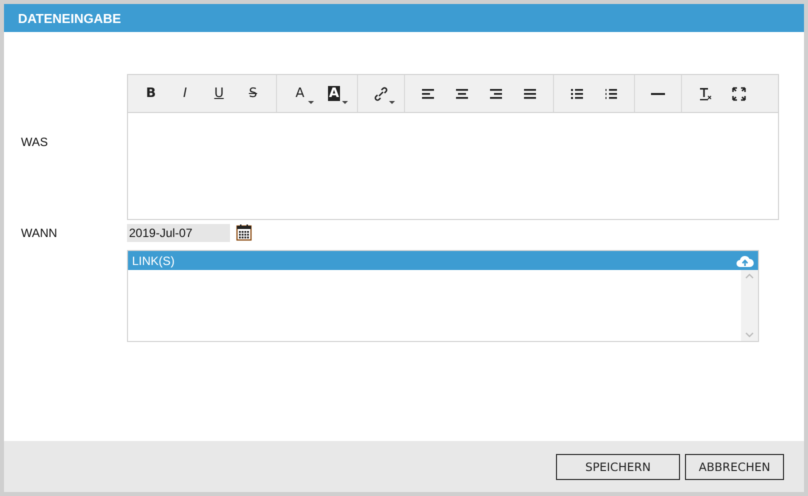  Describe the element at coordinates (734, 467) in the screenshot. I see `dialog-button: ABBRECHEN` at that location.